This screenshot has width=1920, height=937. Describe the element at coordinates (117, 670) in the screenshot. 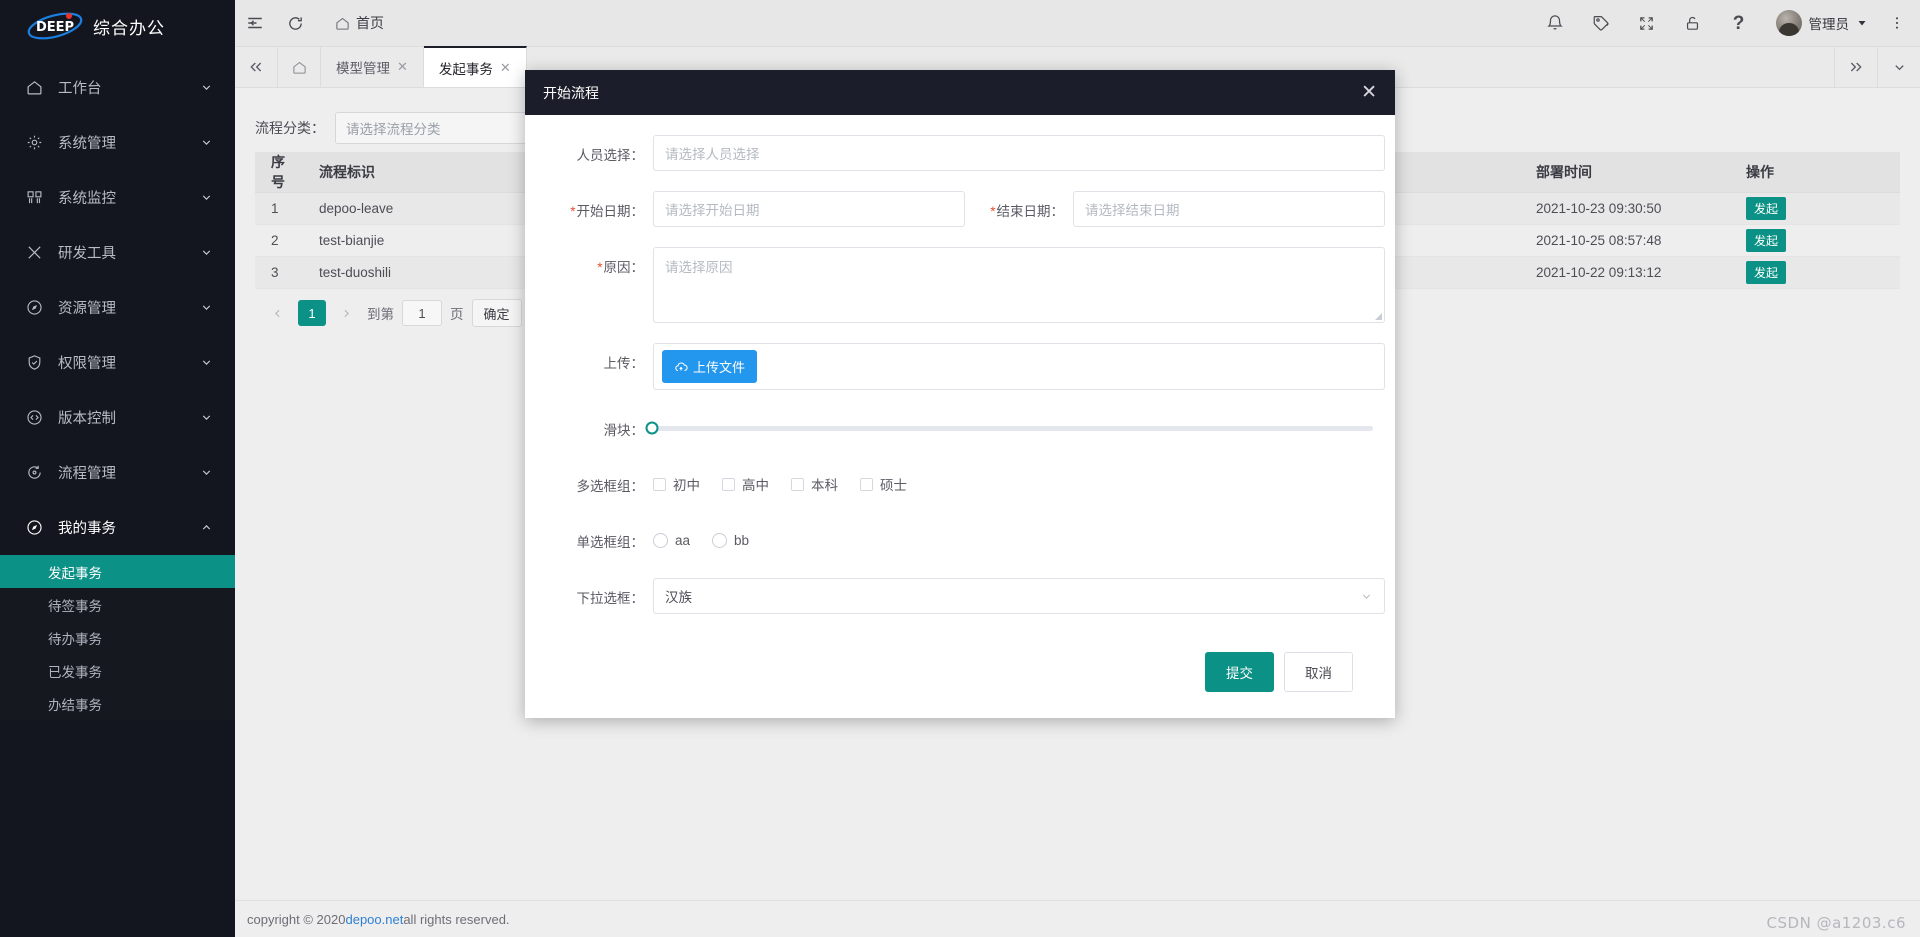

I see `sidebar-subitem-sent: 已发事务` at that location.